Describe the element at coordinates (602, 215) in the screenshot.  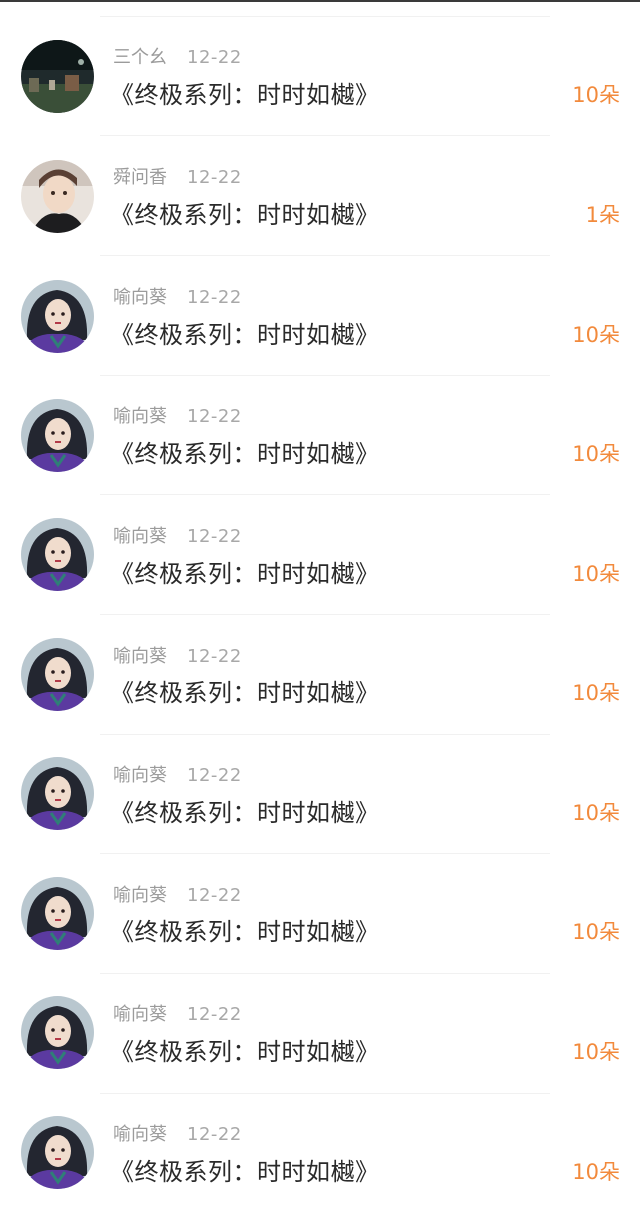
I see `flower-count: 1朵` at that location.